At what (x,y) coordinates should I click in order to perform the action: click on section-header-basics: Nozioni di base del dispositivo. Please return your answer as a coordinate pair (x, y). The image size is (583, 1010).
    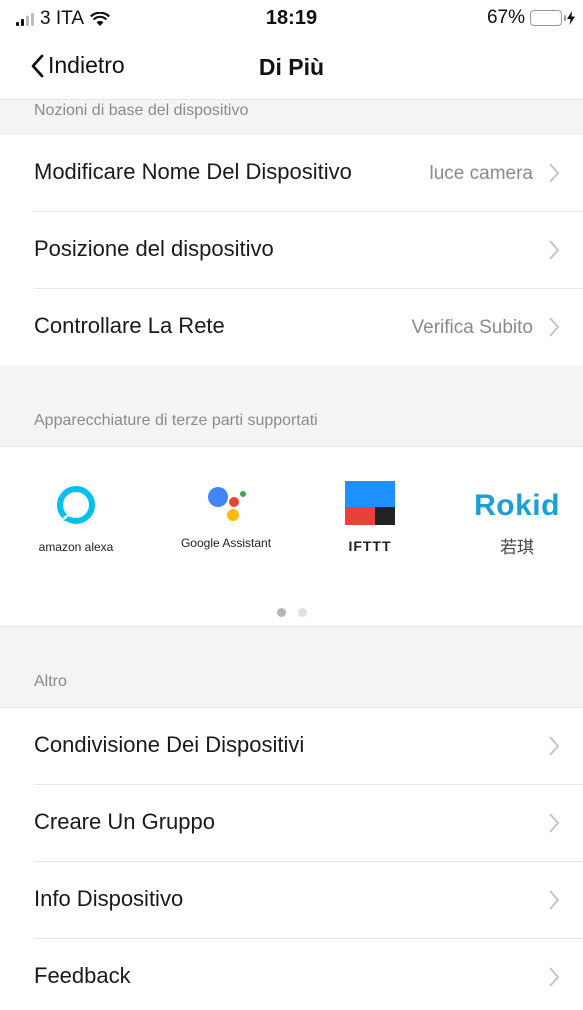
    Looking at the image, I should click on (291, 117).